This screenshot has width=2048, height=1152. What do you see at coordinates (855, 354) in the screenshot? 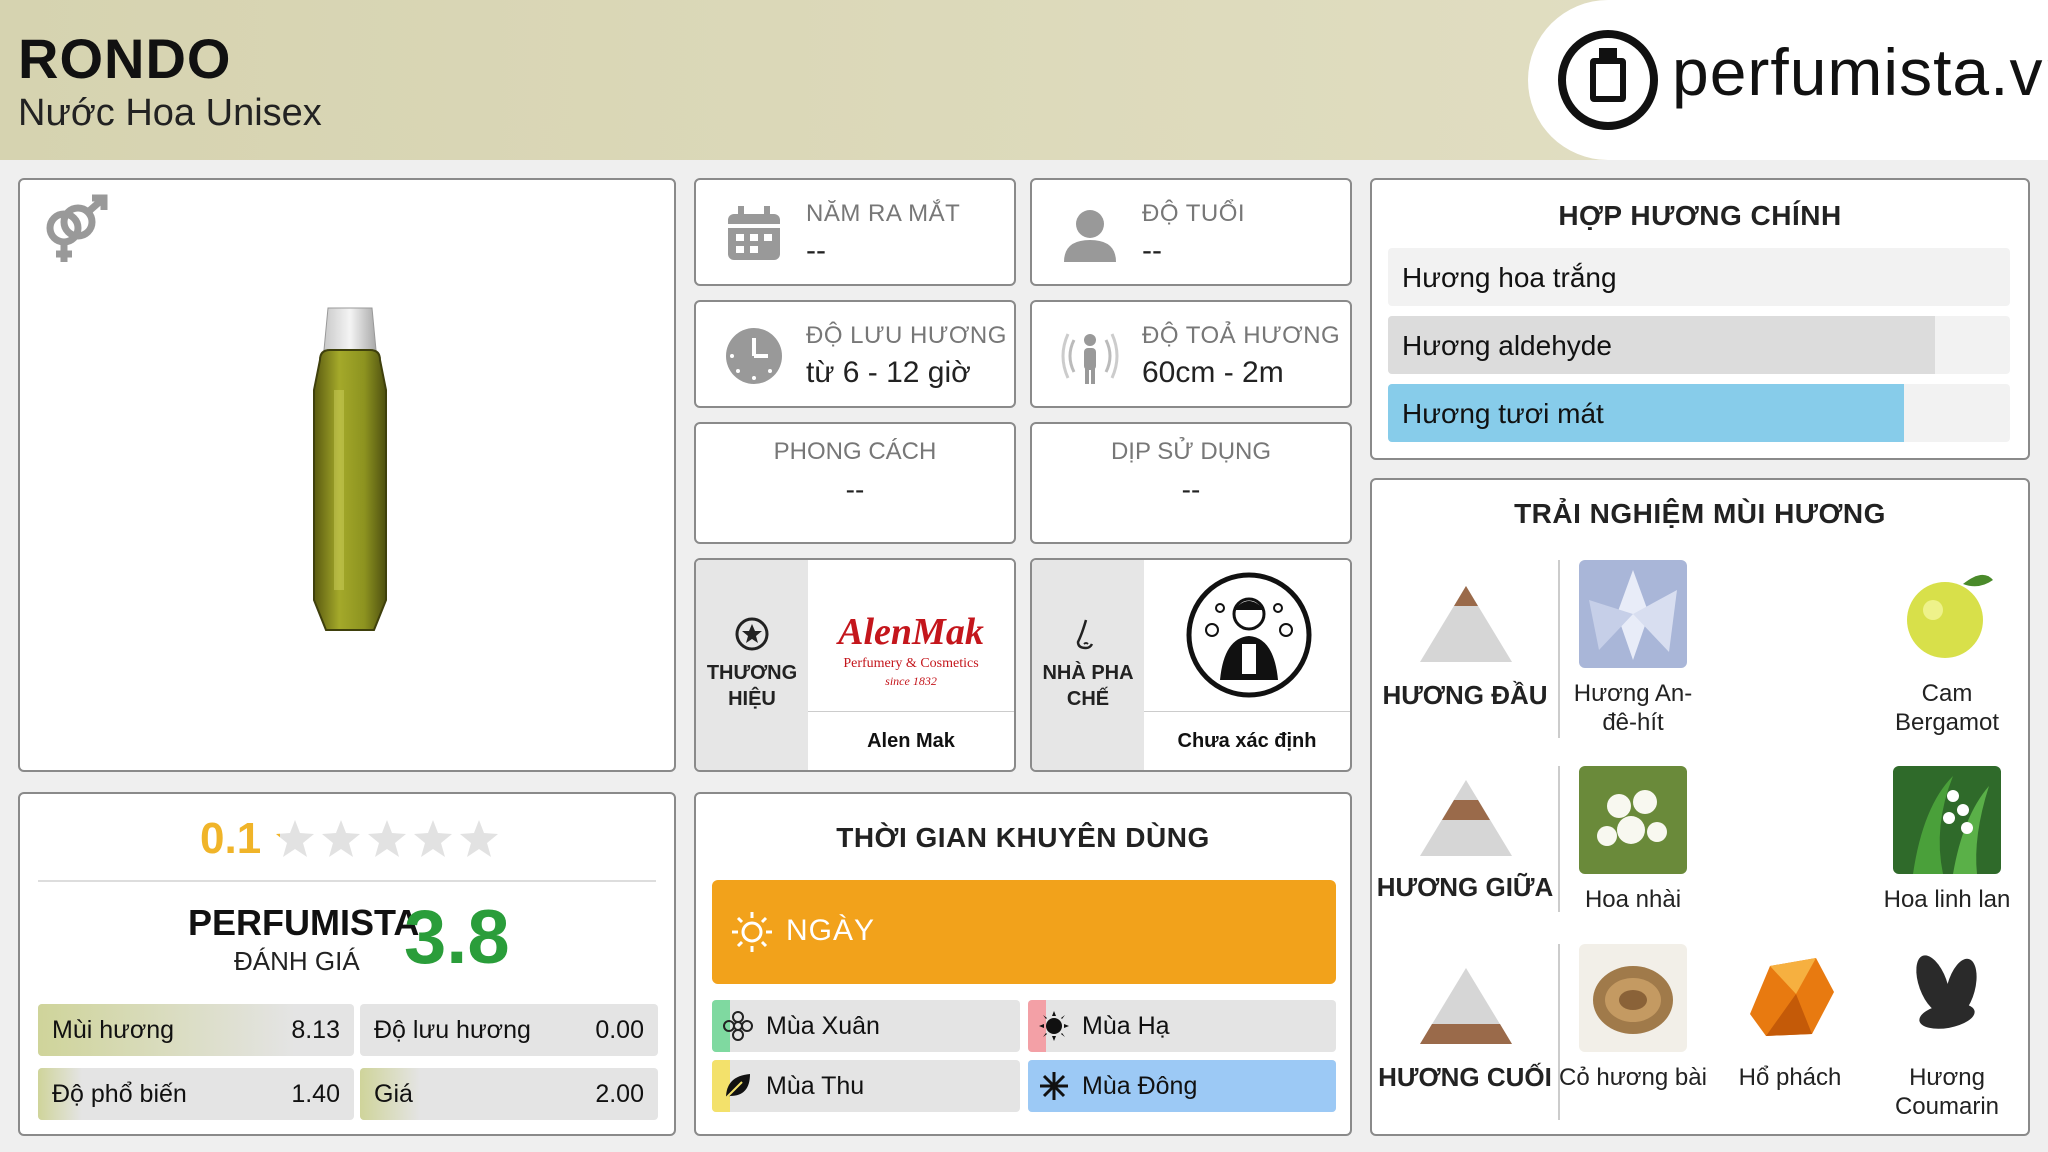
I see `longevity-card: ĐỘ LƯU HƯƠNG từ 6 - 12 giờ` at bounding box center [855, 354].